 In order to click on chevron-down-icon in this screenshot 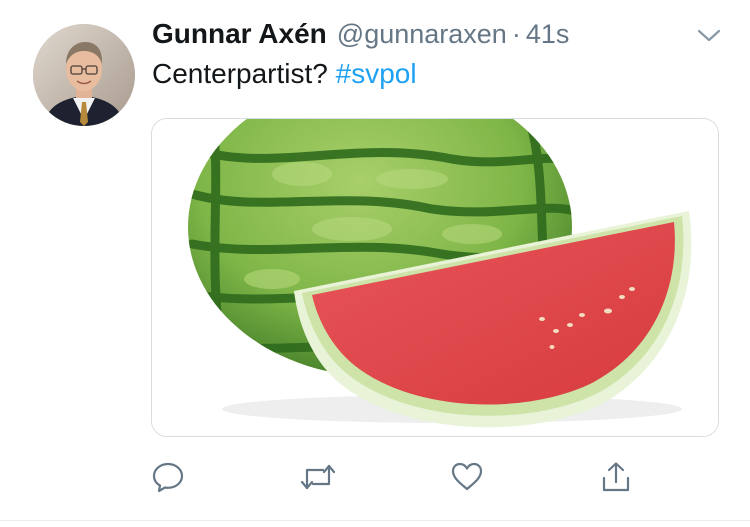, I will do `click(709, 36)`.